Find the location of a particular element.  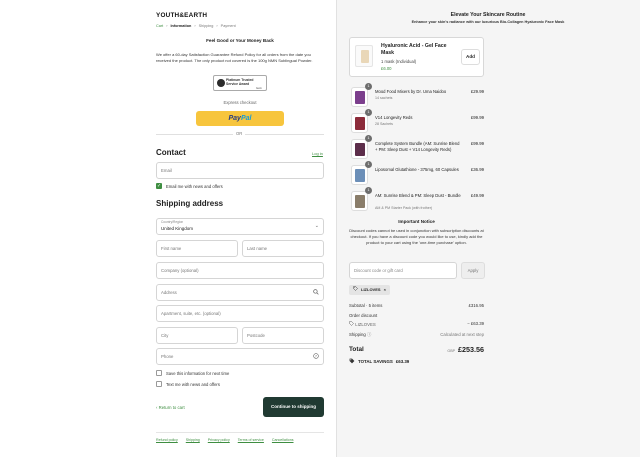

first-name-placeholder: First name is located at coordinates (171, 248).